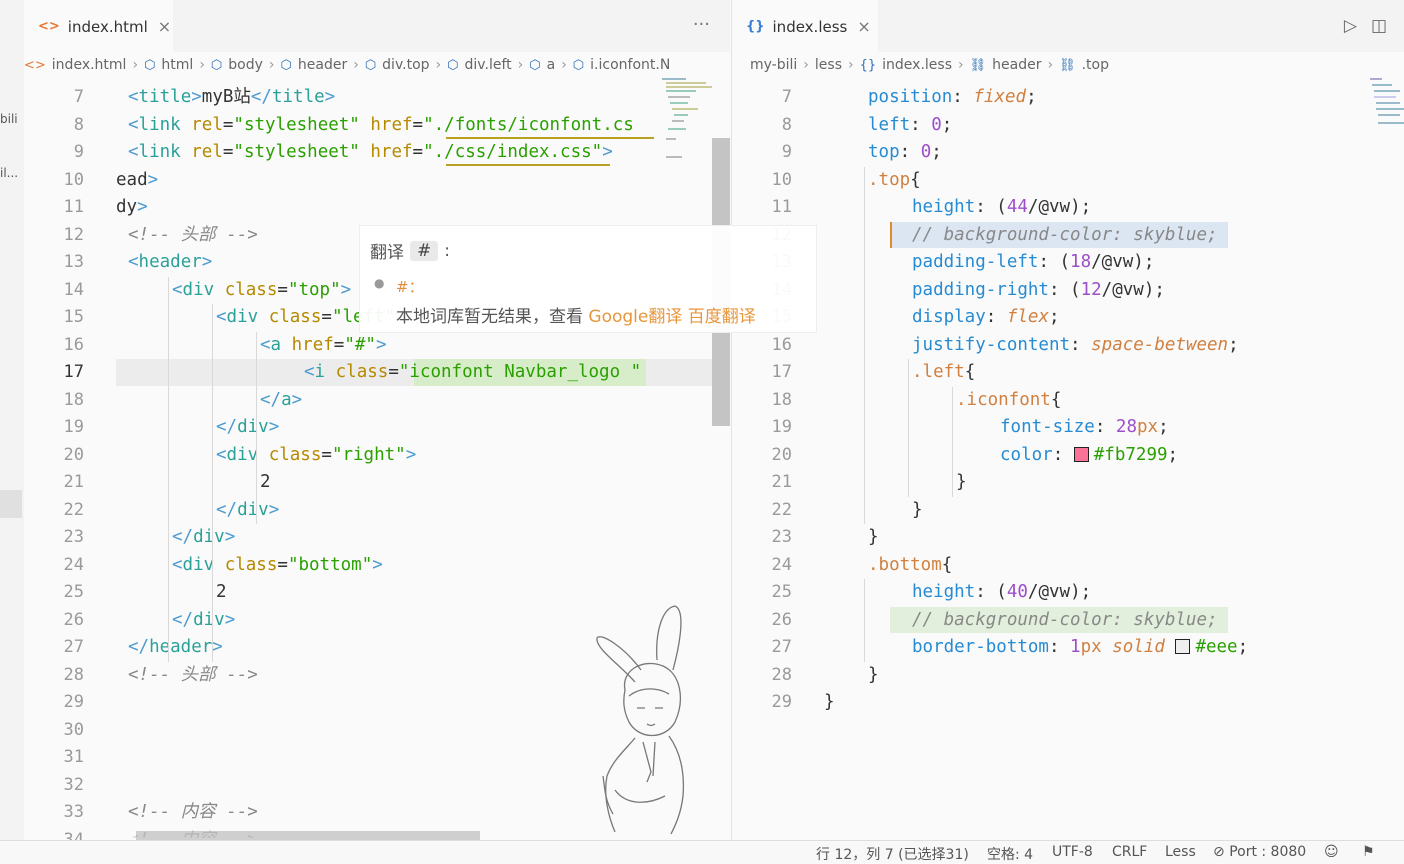 This screenshot has width=1404, height=864. What do you see at coordinates (1084, 65) in the screenshot?
I see `breadcrumb-item: ⛓ .top` at bounding box center [1084, 65].